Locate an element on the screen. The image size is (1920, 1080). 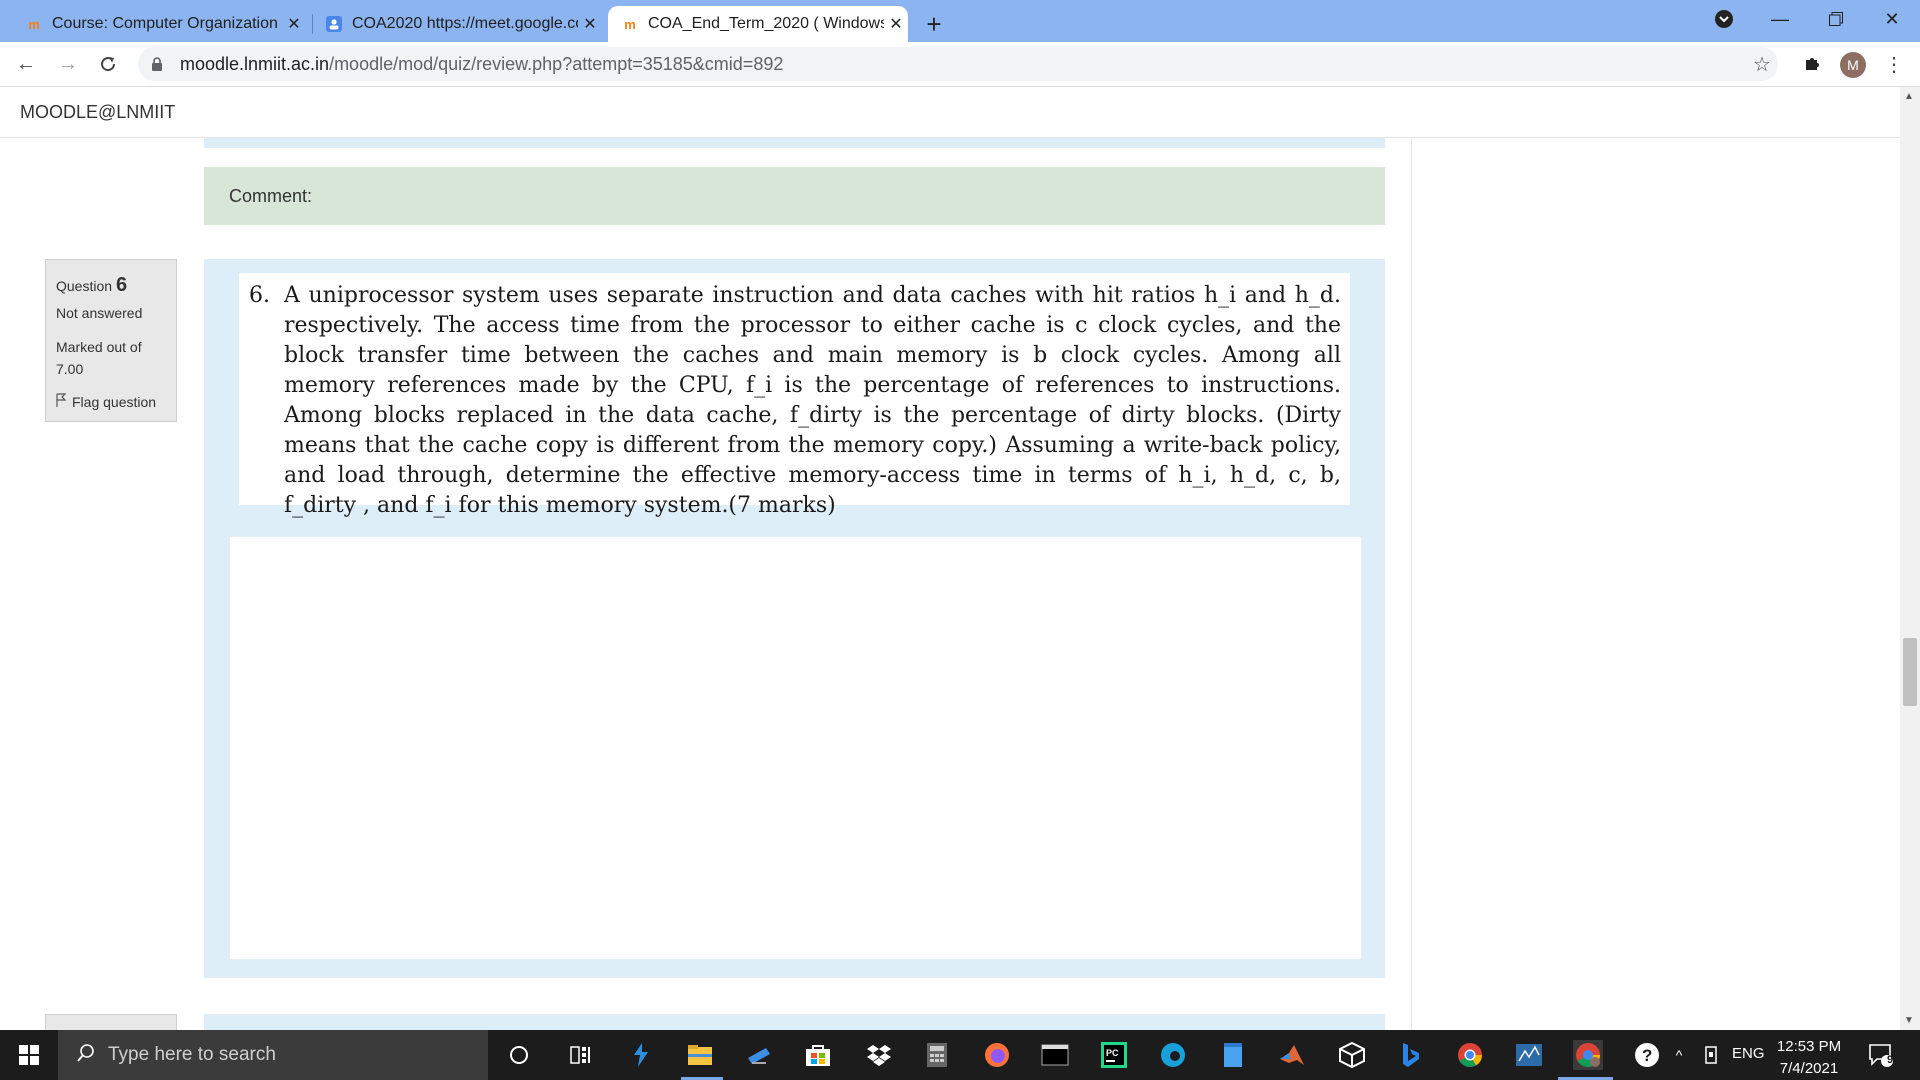
question-status: Not answered is located at coordinates (99, 313).